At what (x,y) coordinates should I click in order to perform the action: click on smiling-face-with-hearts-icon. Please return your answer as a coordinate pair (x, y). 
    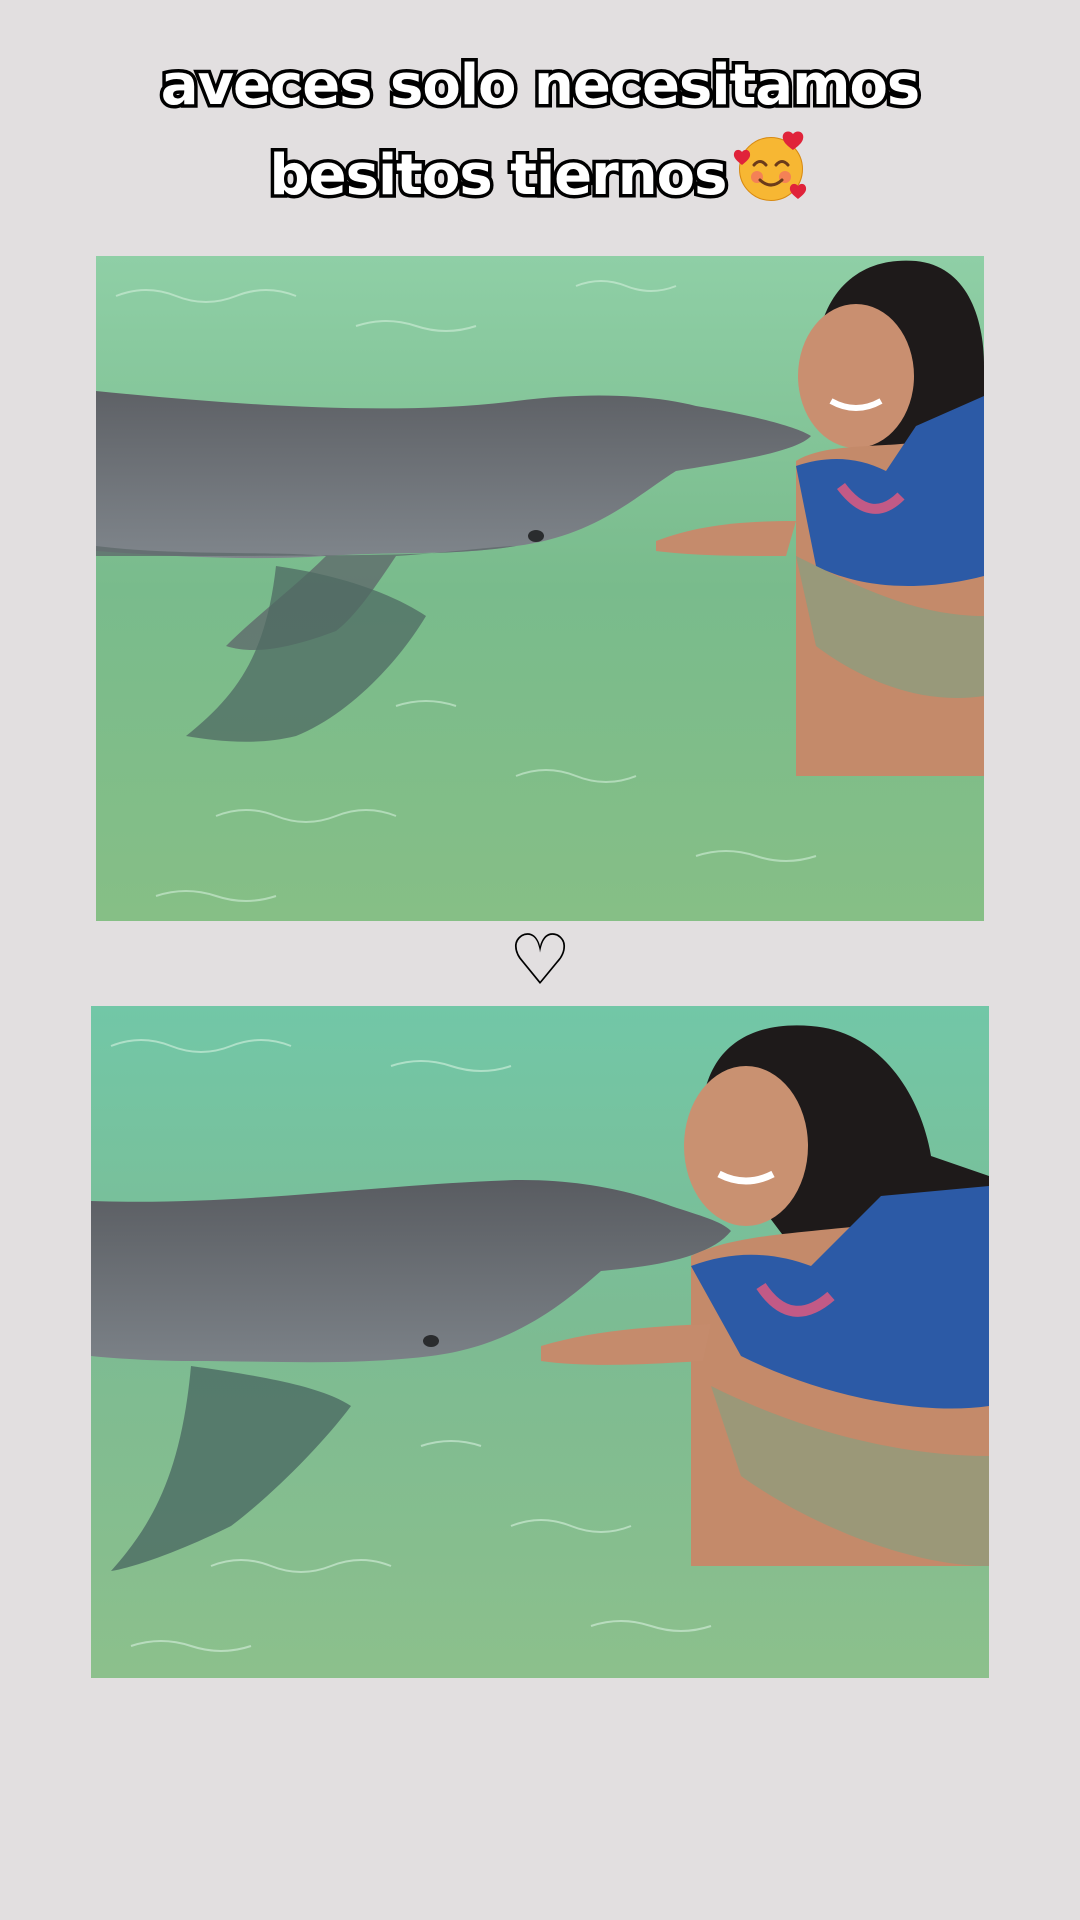
    Looking at the image, I should click on (770, 166).